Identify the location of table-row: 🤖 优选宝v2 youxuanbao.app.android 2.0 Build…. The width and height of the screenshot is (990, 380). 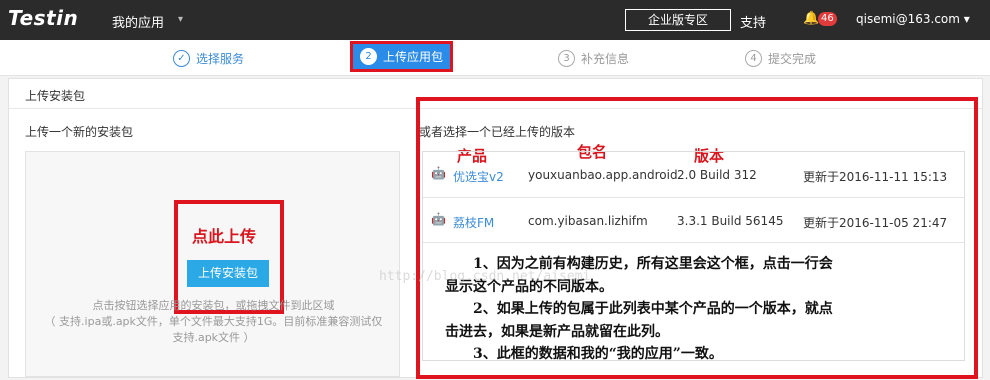
(693, 174).